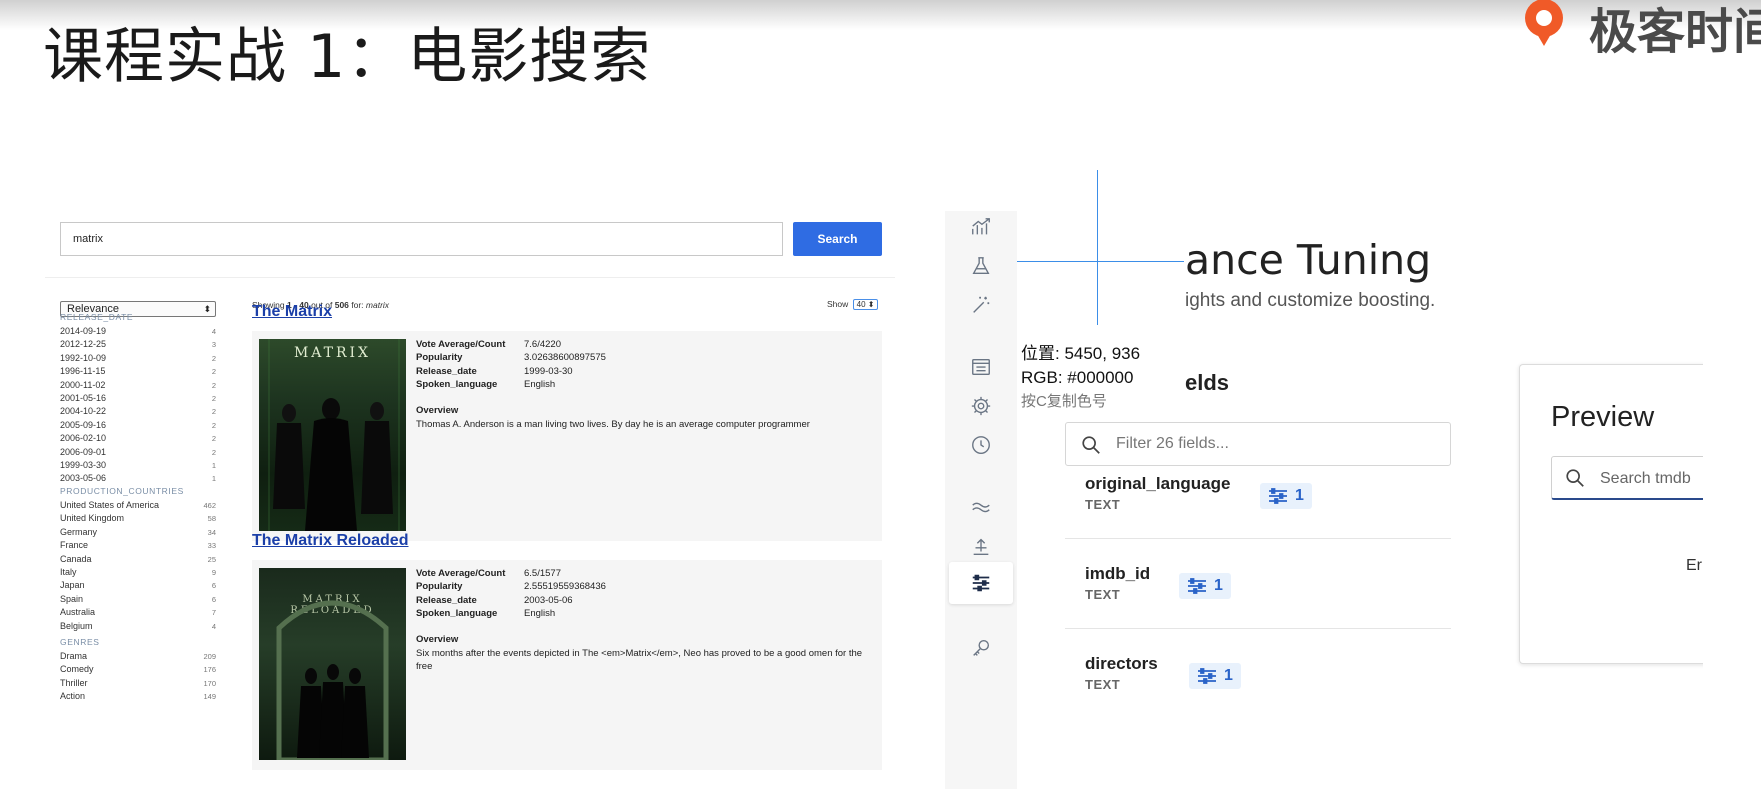 This screenshot has height=789, width=1761. What do you see at coordinates (138, 411) in the screenshot?
I see `facet-item: 2004-10-22 2` at bounding box center [138, 411].